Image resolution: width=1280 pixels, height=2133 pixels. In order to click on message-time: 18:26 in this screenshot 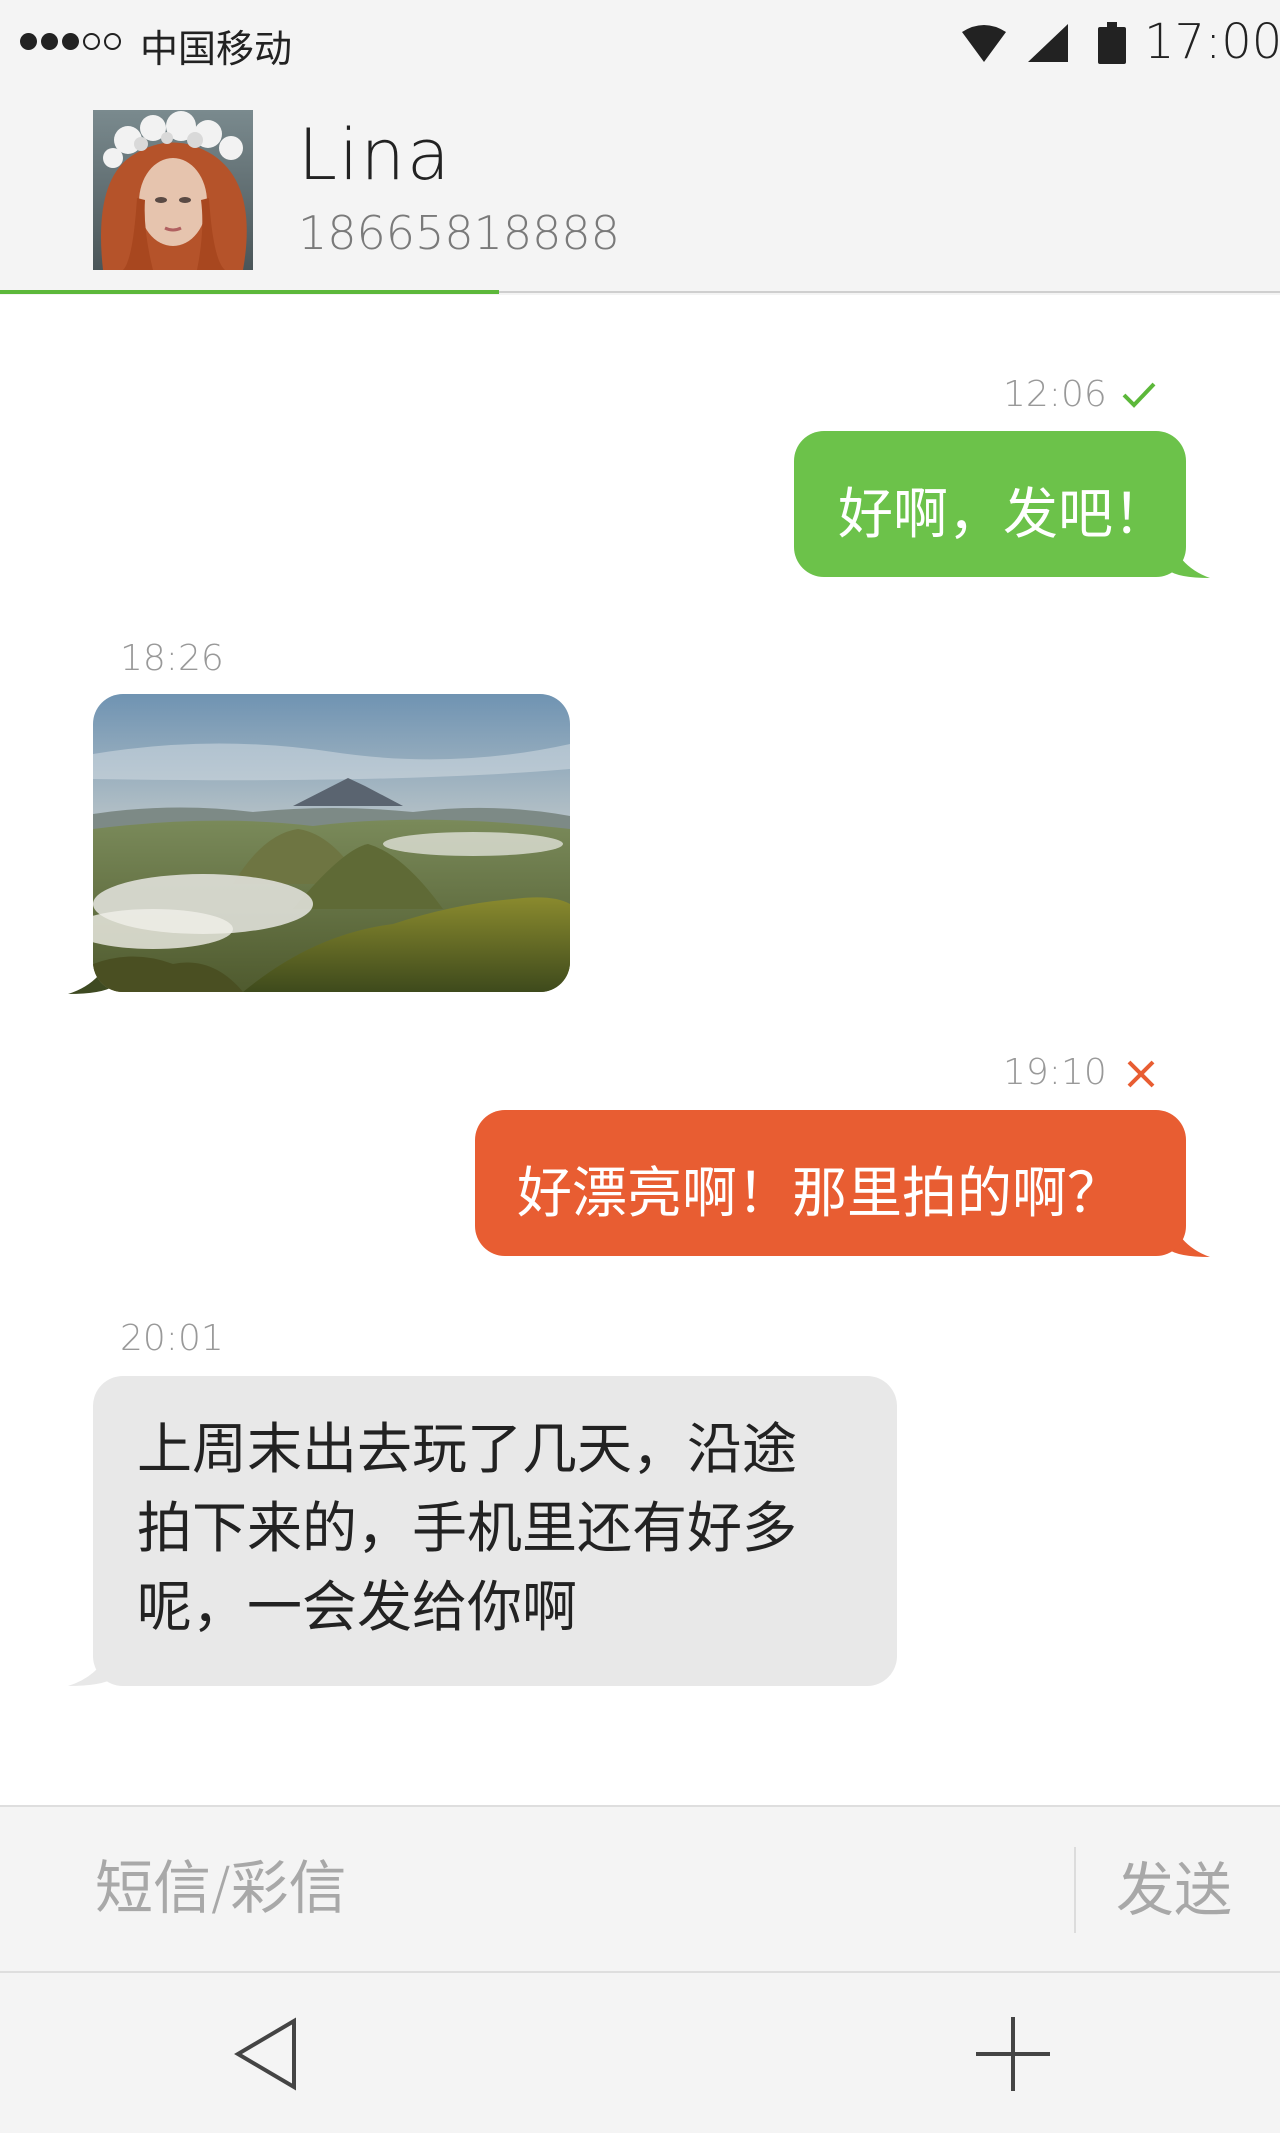, I will do `click(172, 658)`.